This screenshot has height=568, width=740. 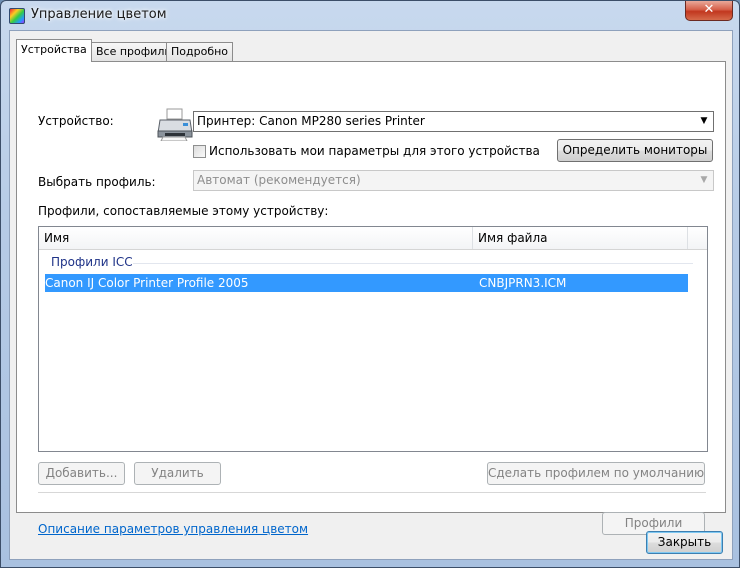 I want to click on list-header: Имя Имя файла, so click(x=373, y=238).